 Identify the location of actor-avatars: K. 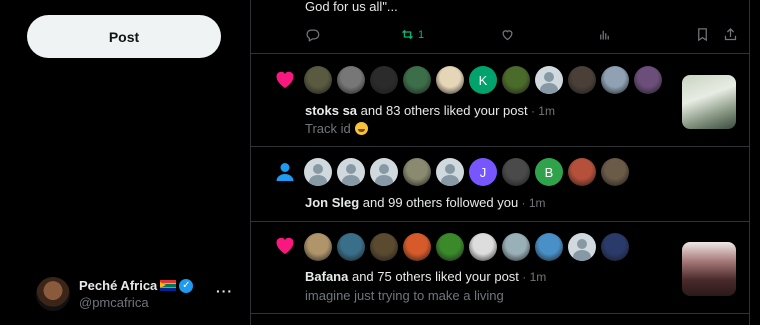
(483, 80).